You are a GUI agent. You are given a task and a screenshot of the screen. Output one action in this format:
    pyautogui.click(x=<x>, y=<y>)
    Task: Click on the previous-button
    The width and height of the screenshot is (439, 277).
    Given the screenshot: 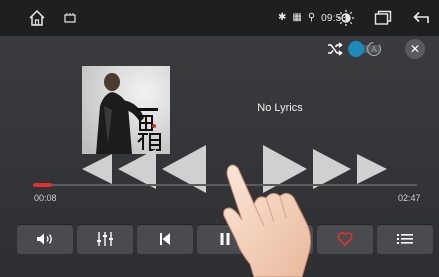 What is the action you would take?
    pyautogui.click(x=165, y=239)
    